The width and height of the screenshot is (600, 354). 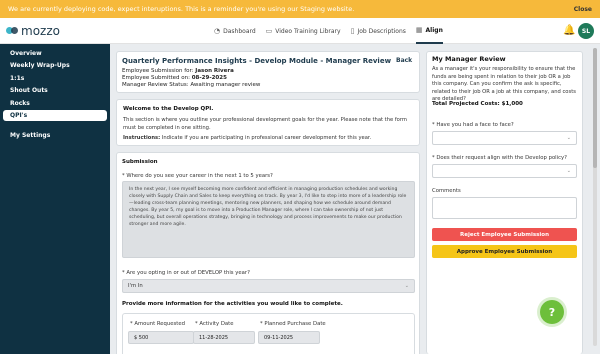 What do you see at coordinates (419, 30) in the screenshot?
I see `grid-icon: ▦` at bounding box center [419, 30].